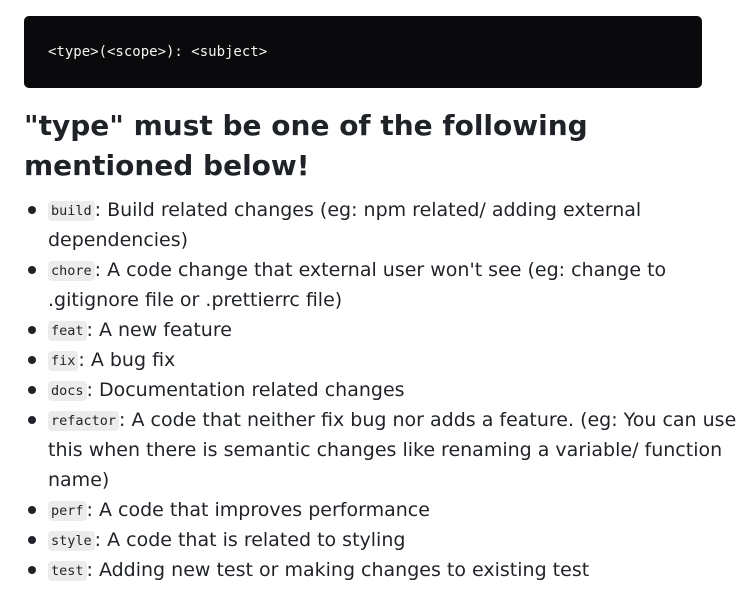  Describe the element at coordinates (67, 391) in the screenshot. I see `type-code-badge: docs` at that location.